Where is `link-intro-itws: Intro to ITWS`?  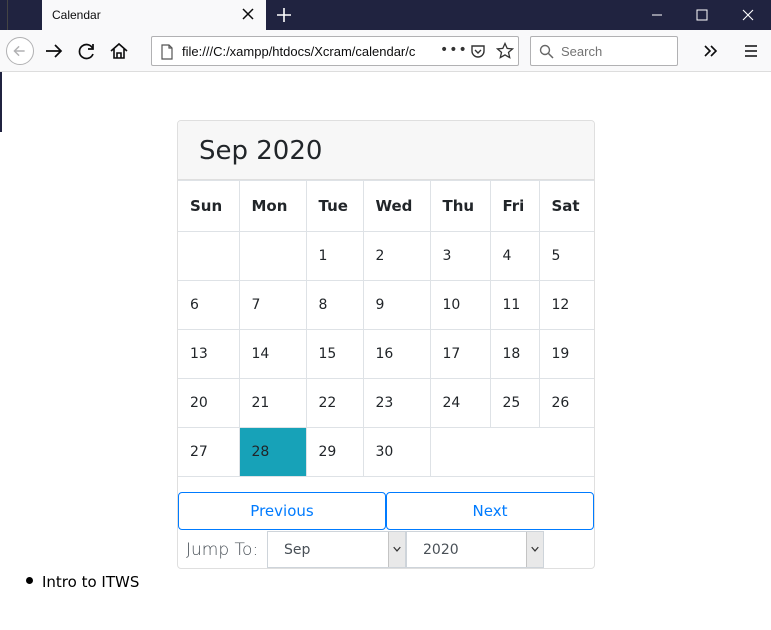 link-intro-itws: Intro to ITWS is located at coordinates (90, 582).